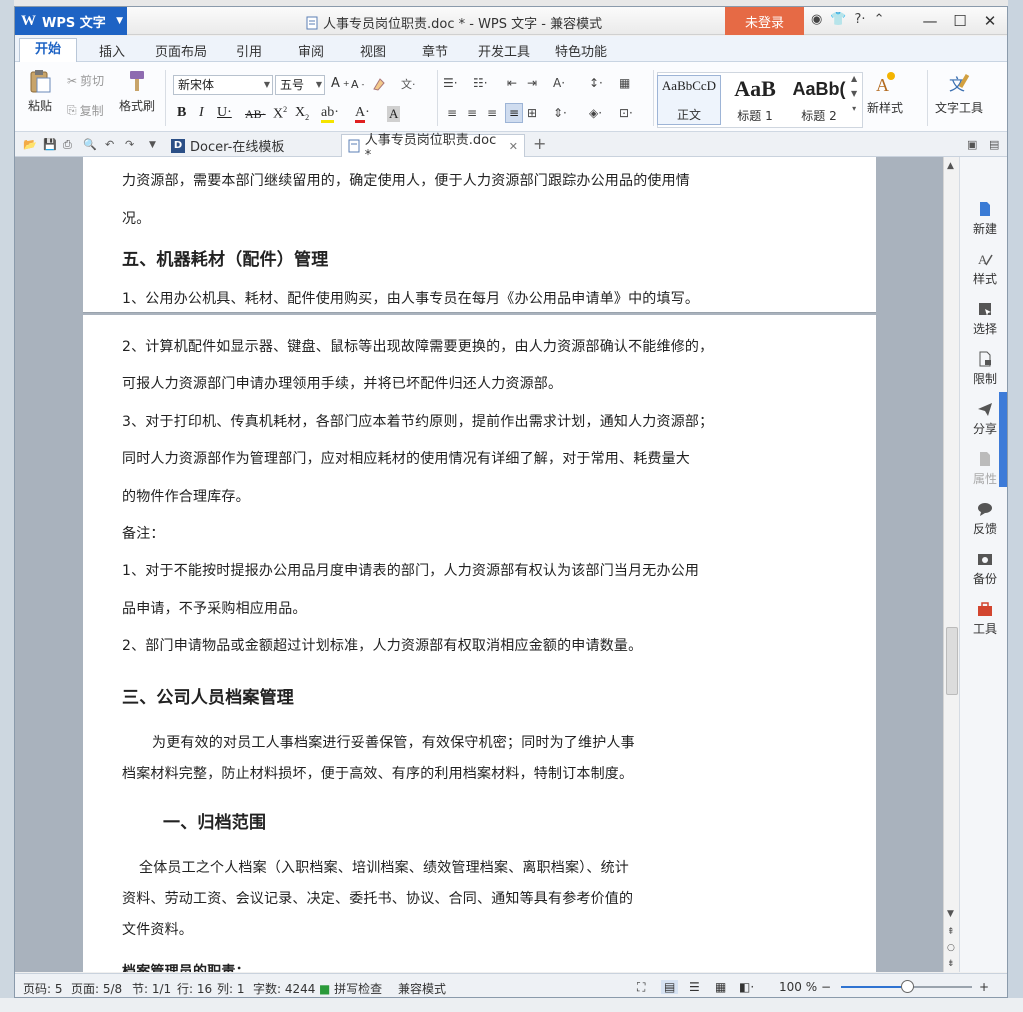 Image resolution: width=1023 pixels, height=1012 pixels. Describe the element at coordinates (492, 113) in the screenshot. I see `align-right-button: ≡` at that location.